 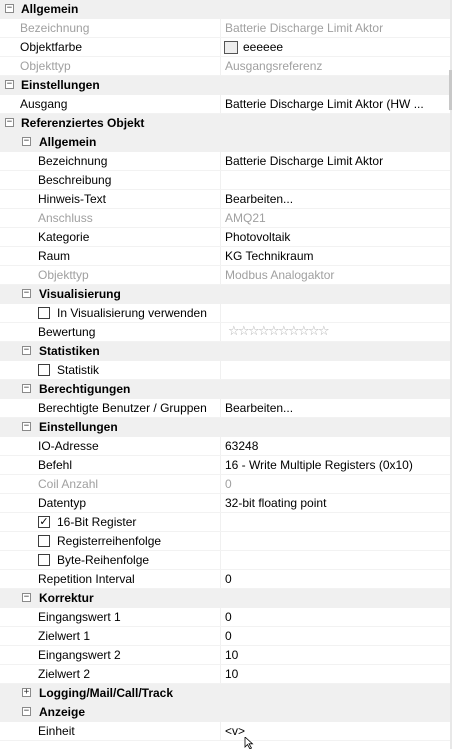 What do you see at coordinates (225, 218) in the screenshot?
I see `prop-ref-anschluss: Anschluss AMQ21` at bounding box center [225, 218].